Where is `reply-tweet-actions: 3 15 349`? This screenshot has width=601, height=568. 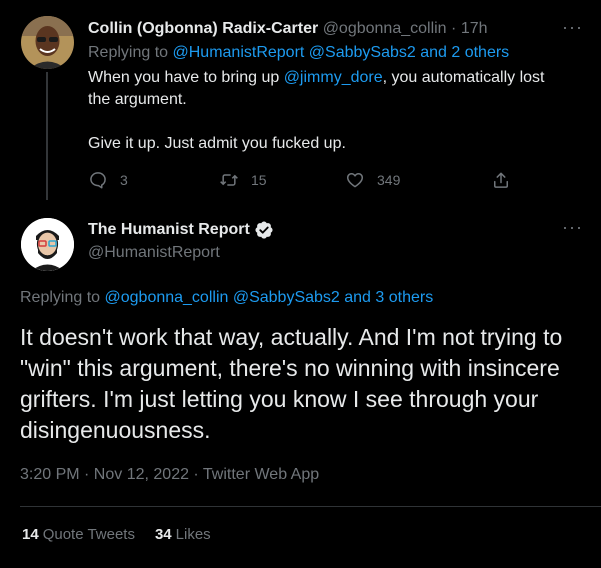 reply-tweet-actions: 3 15 349 is located at coordinates (303, 181).